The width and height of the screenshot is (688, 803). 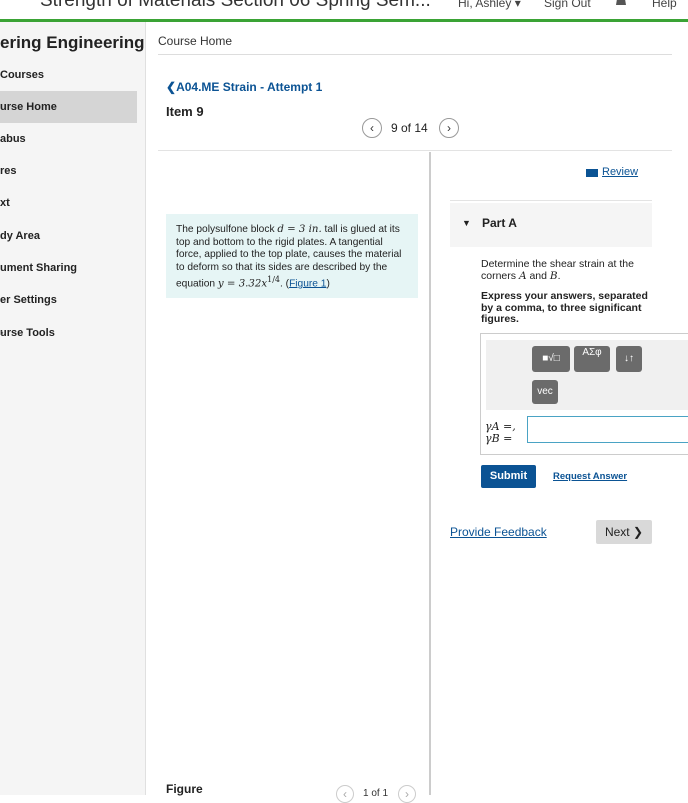 I want to click on bell-icon, so click(x=621, y=7).